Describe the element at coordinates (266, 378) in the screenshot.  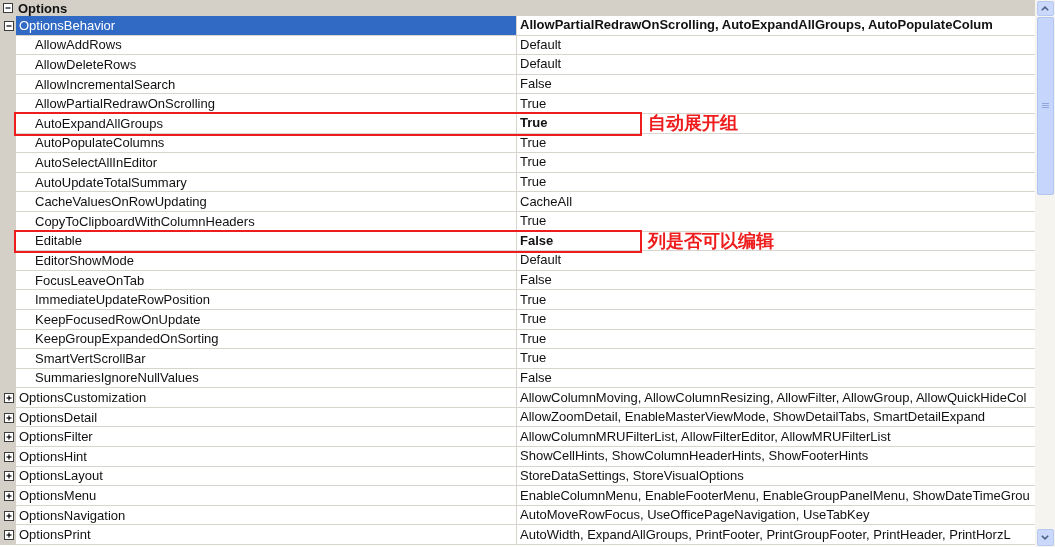
I see `property-name-cell: SummariesIgnoreNullValues` at that location.